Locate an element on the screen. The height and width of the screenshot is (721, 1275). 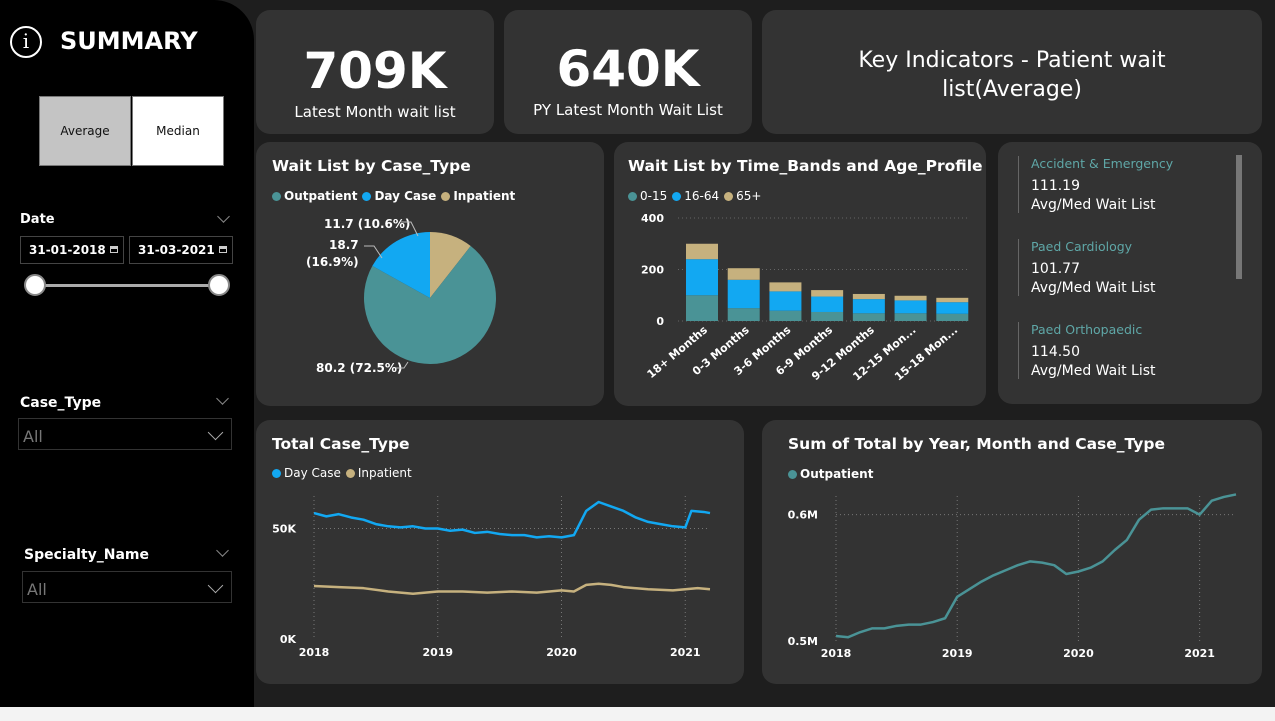
median-button: Median is located at coordinates (178, 131).